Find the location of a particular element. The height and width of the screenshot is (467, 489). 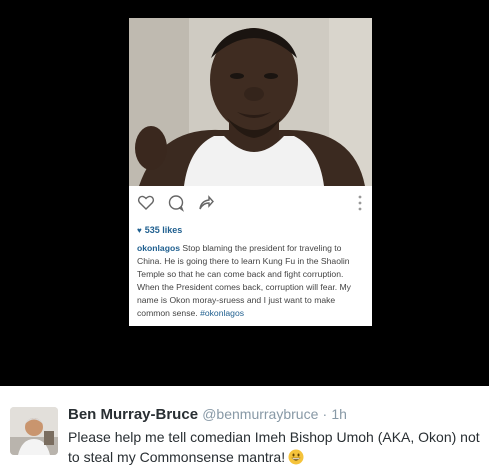

tweet-timestamp: 1h is located at coordinates (339, 414).